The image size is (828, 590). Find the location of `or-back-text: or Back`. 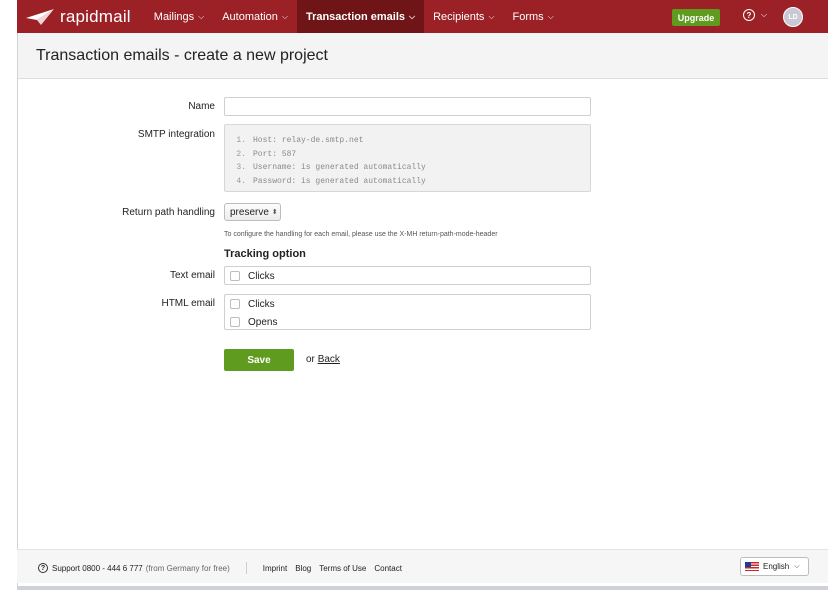

or-back-text: or Back is located at coordinates (323, 359).